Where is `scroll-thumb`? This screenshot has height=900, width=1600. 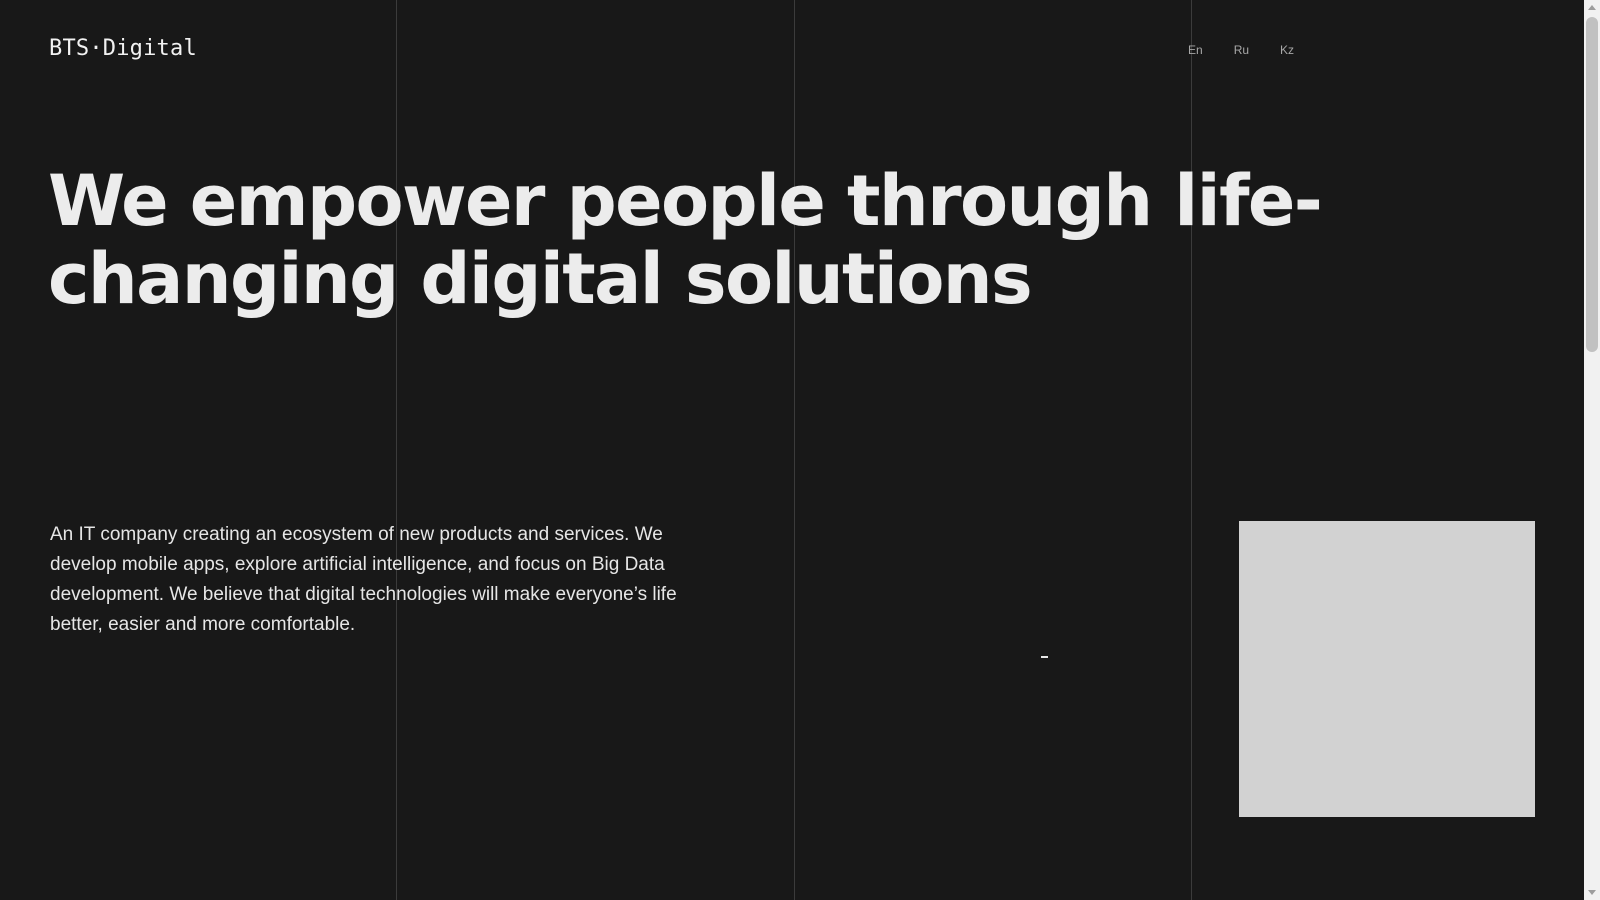 scroll-thumb is located at coordinates (1592, 184).